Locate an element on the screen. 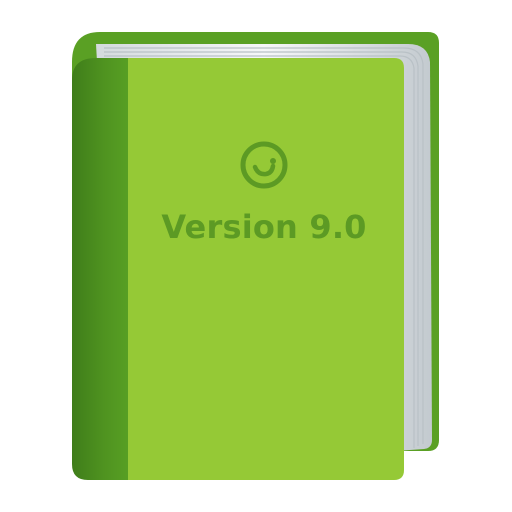 The width and height of the screenshot is (512, 512). spine is located at coordinates (101, 269).